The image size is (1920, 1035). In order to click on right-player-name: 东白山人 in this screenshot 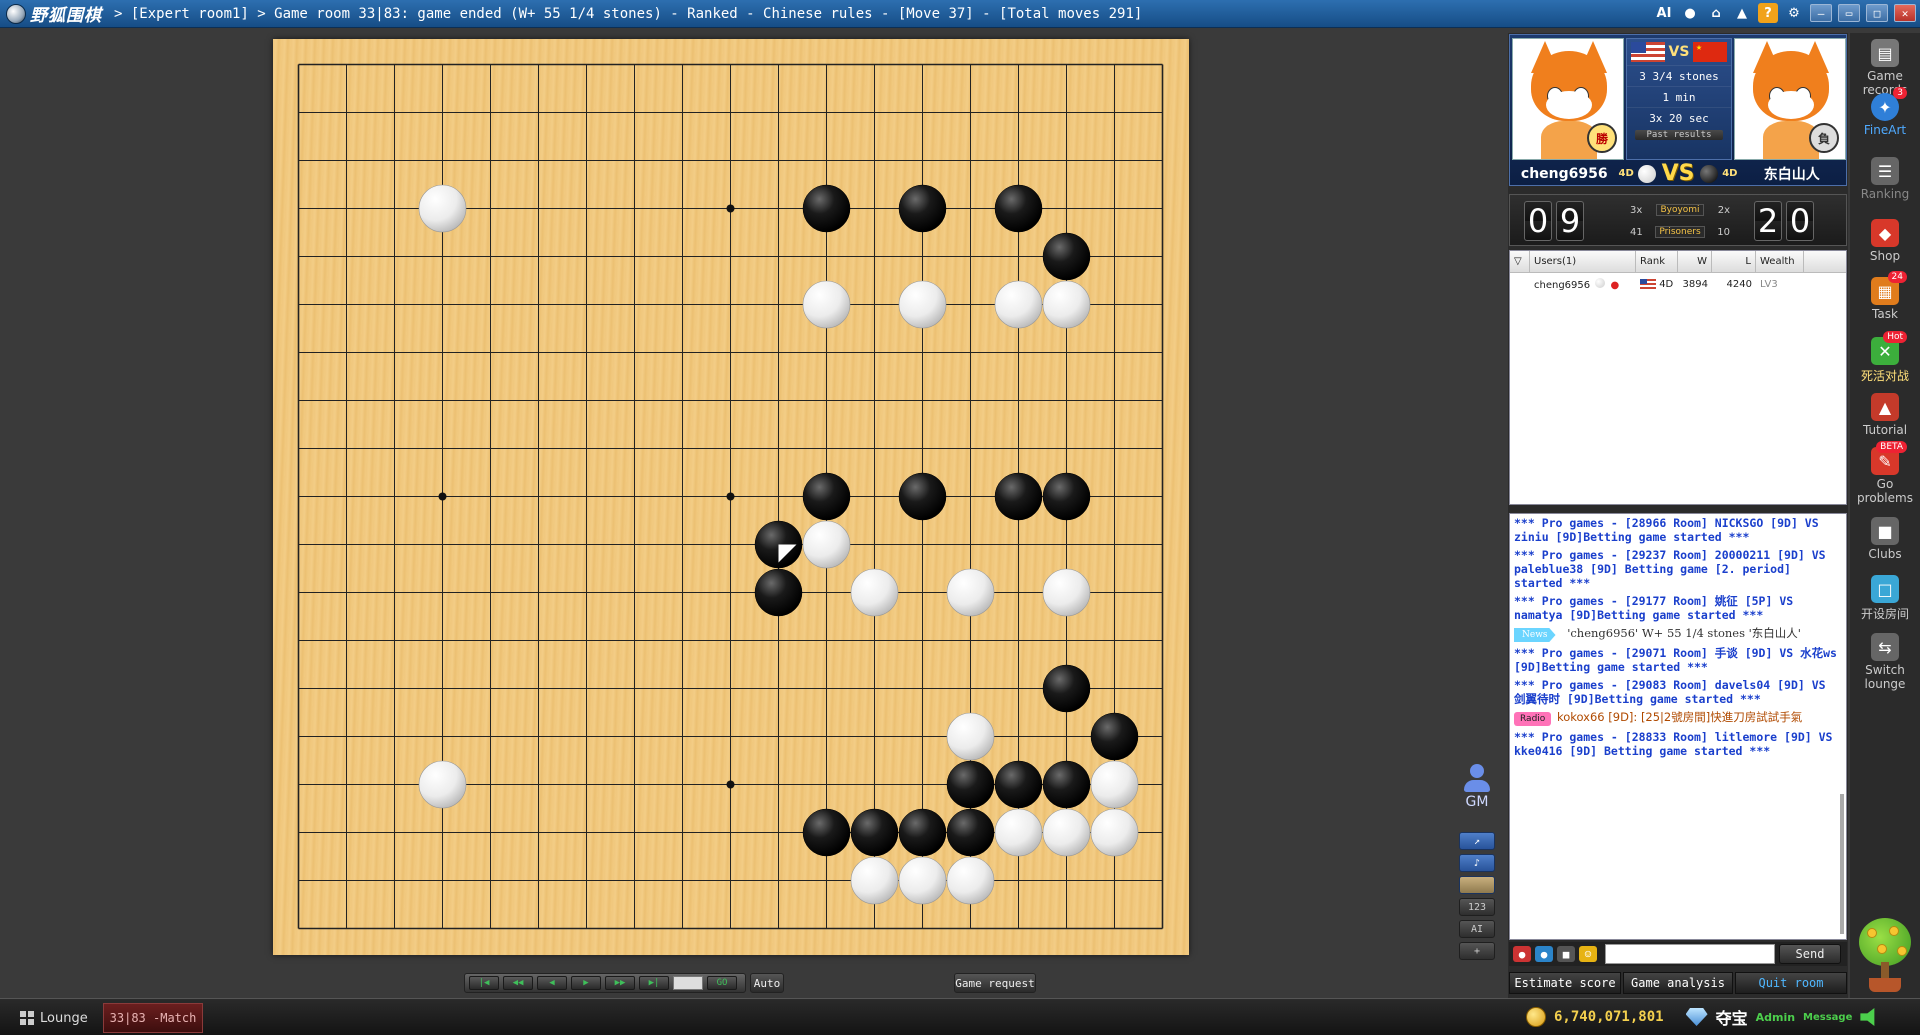, I will do `click(1791, 174)`.